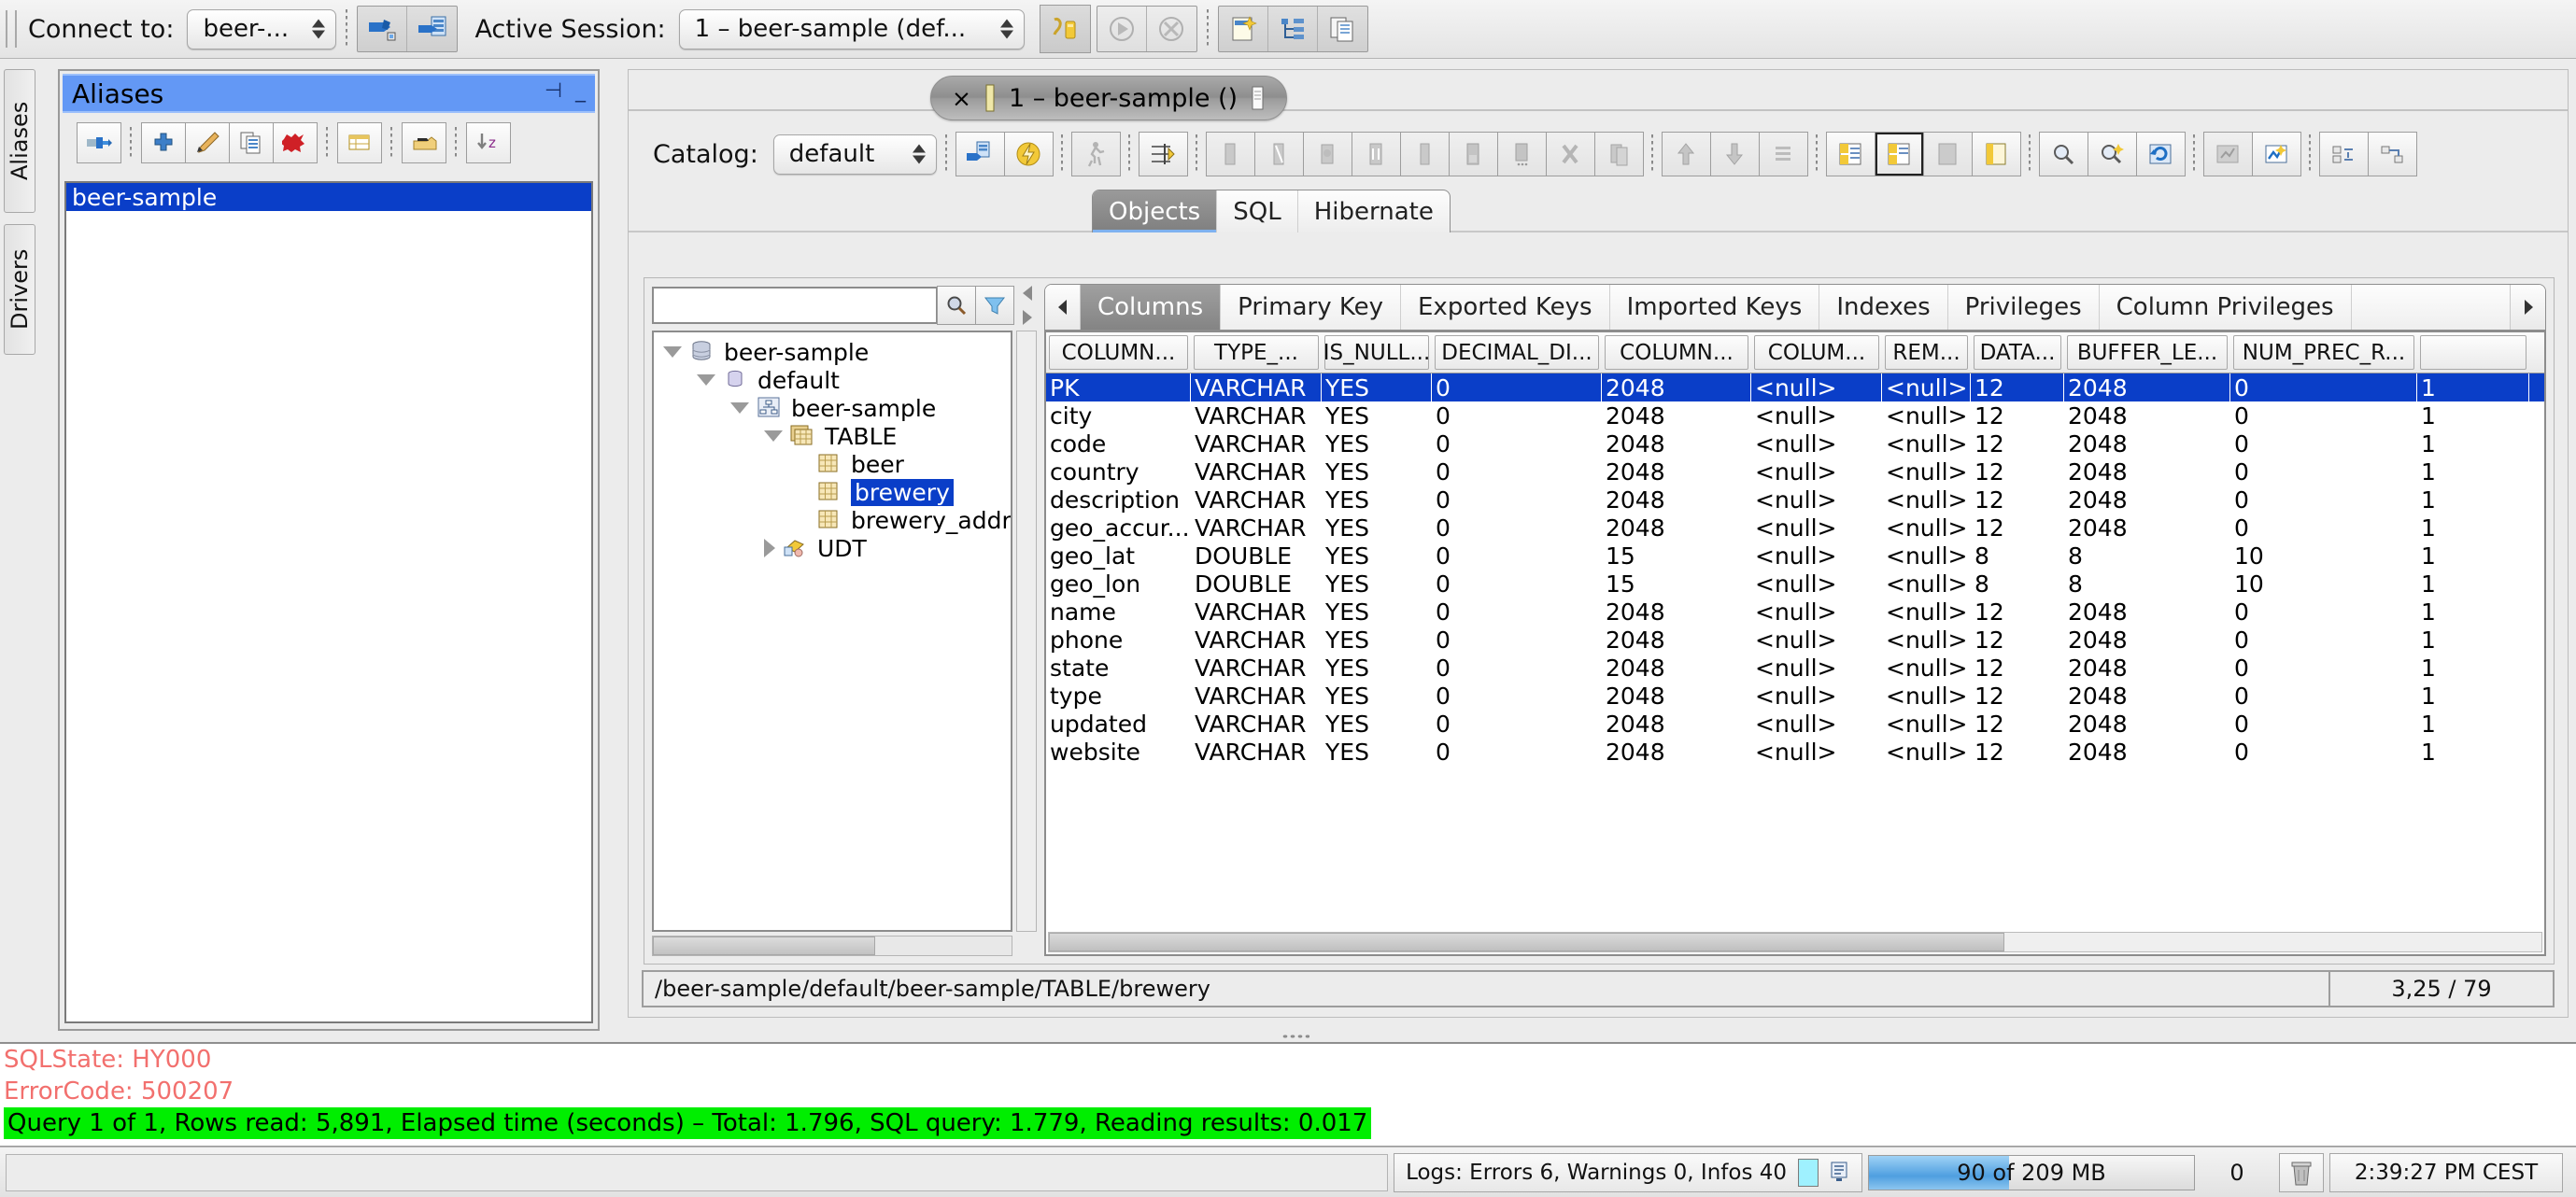 This screenshot has height=1197, width=2576. Describe the element at coordinates (956, 306) in the screenshot. I see `search-icon` at that location.